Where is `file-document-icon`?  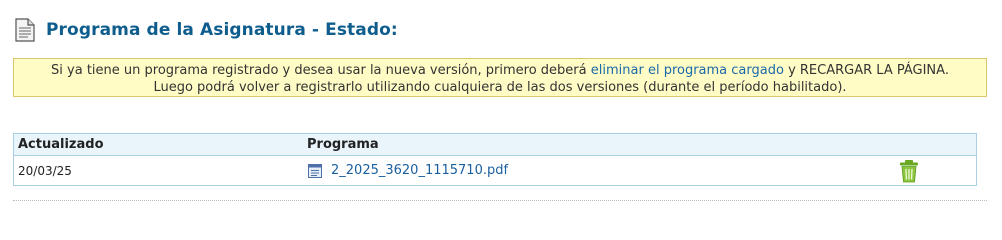 file-document-icon is located at coordinates (315, 171).